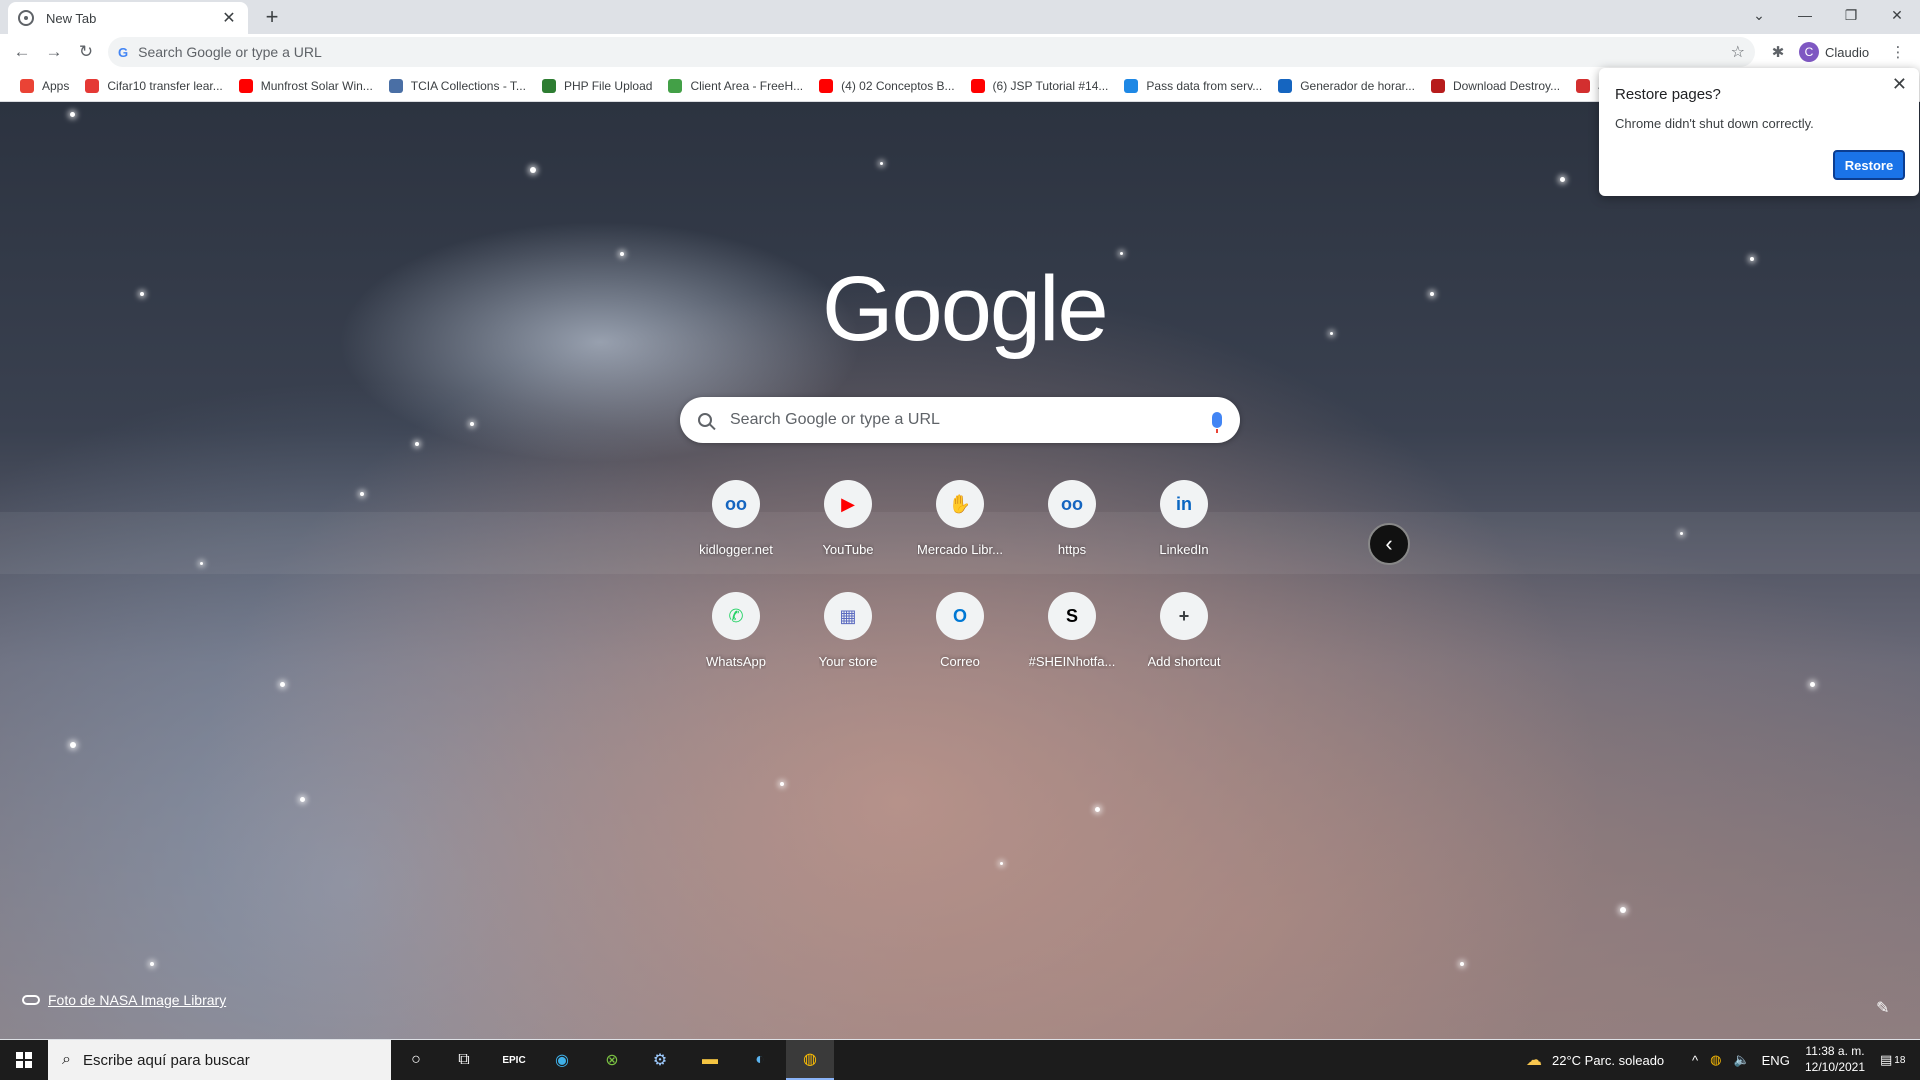 The image size is (1920, 1080). I want to click on ntp-search-box: Search Google or type a URL, so click(960, 420).